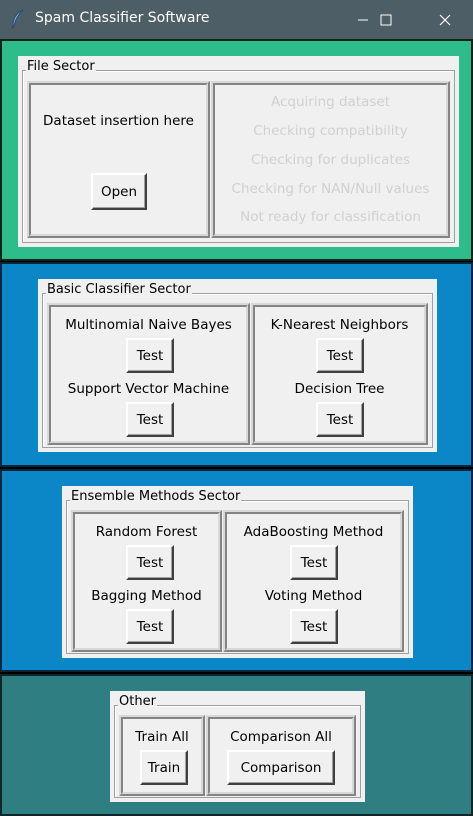 Image resolution: width=473 pixels, height=816 pixels. Describe the element at coordinates (150, 626) in the screenshot. I see `test-bagging-button: Test` at that location.